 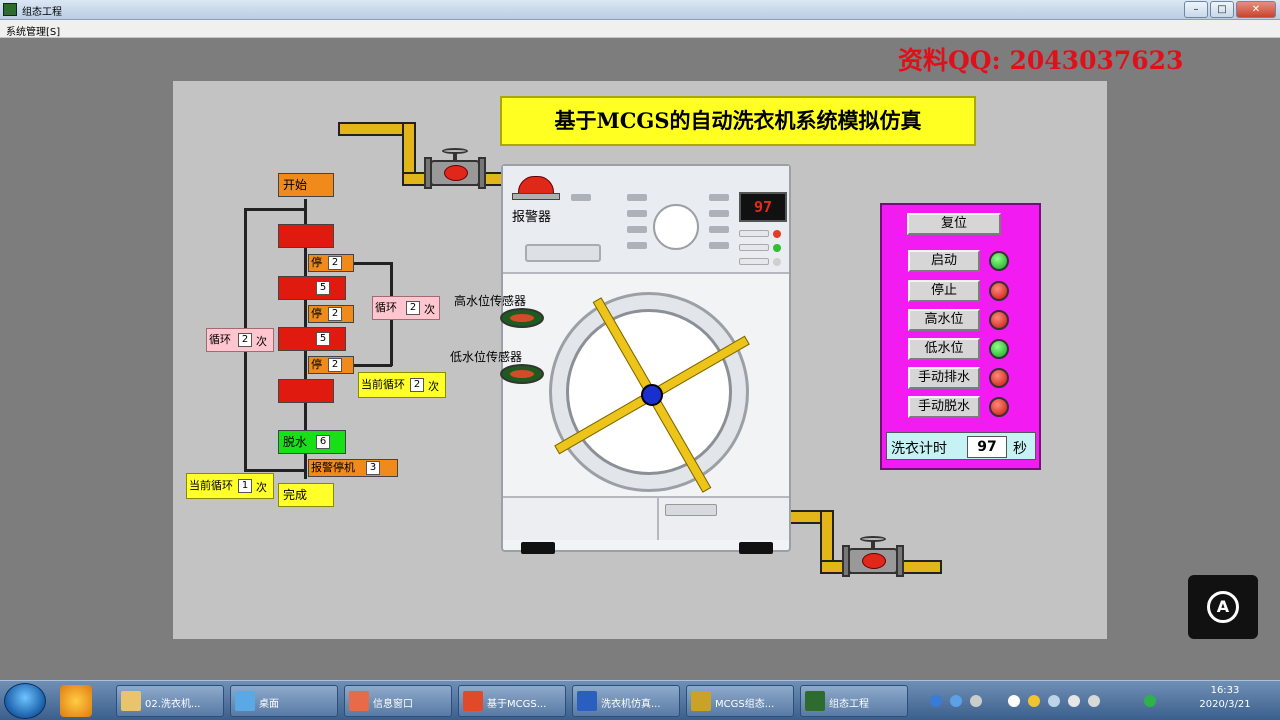 What do you see at coordinates (1034, 701) in the screenshot?
I see `security-icon` at bounding box center [1034, 701].